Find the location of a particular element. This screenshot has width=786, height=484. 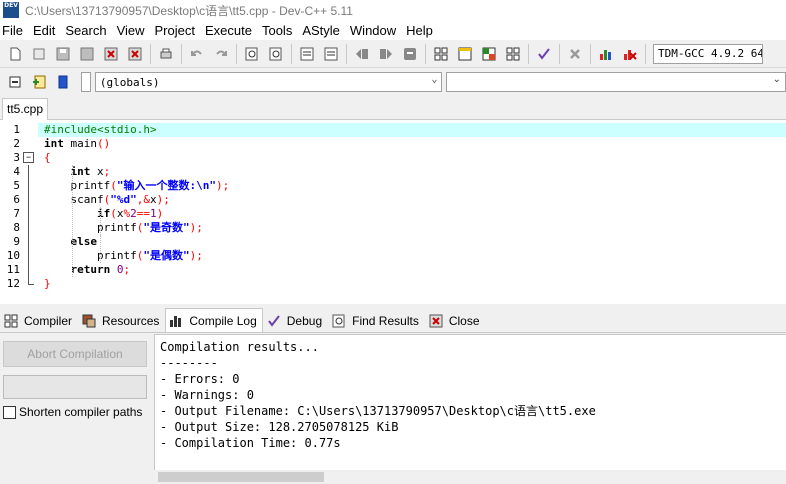

code-line: #include<stdio.h> is located at coordinates (412, 130).